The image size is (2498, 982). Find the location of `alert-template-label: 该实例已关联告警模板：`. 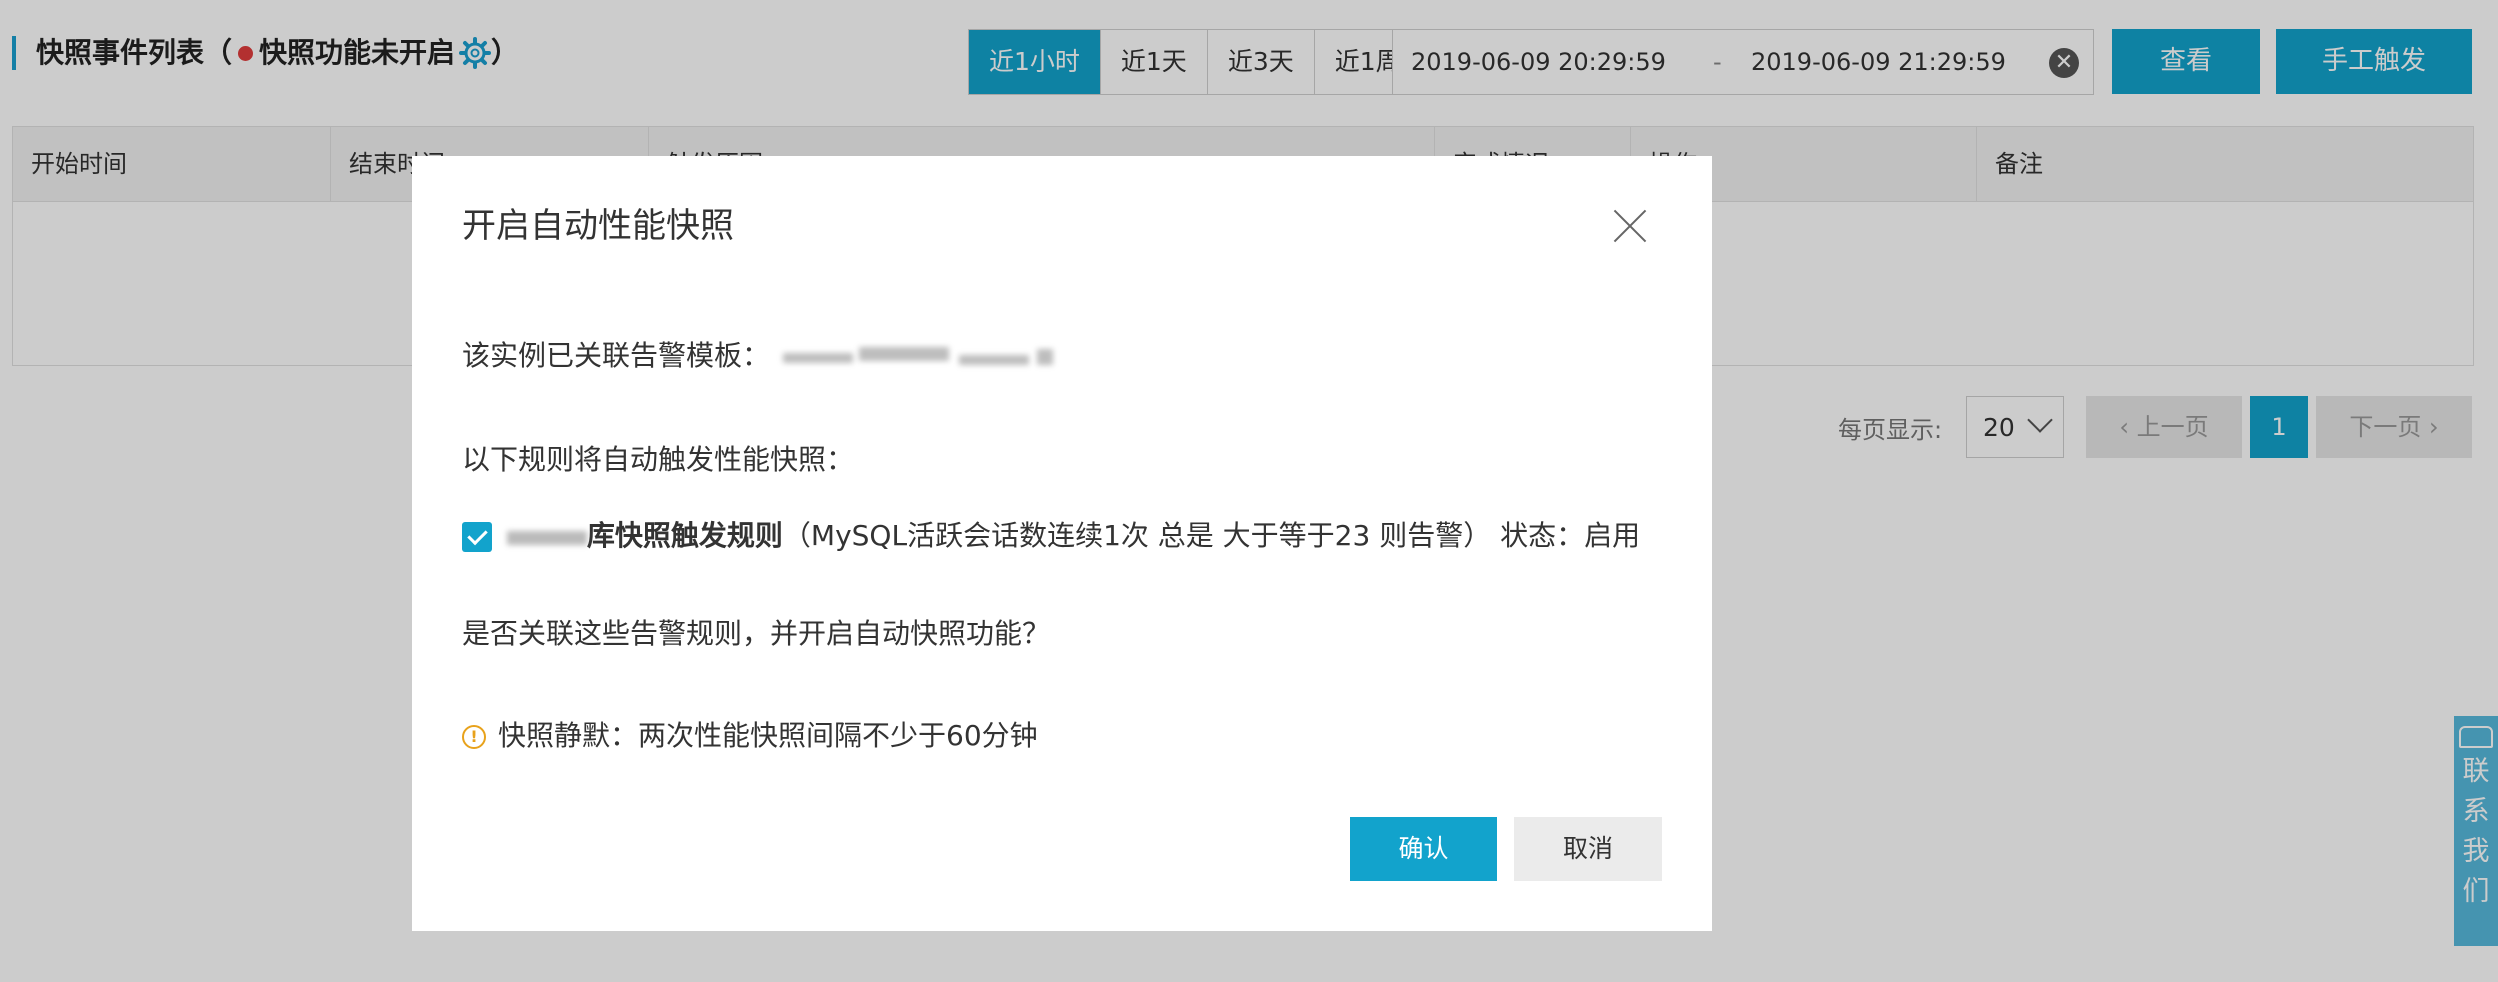

alert-template-label: 该实例已关联告警模板： is located at coordinates (616, 355).